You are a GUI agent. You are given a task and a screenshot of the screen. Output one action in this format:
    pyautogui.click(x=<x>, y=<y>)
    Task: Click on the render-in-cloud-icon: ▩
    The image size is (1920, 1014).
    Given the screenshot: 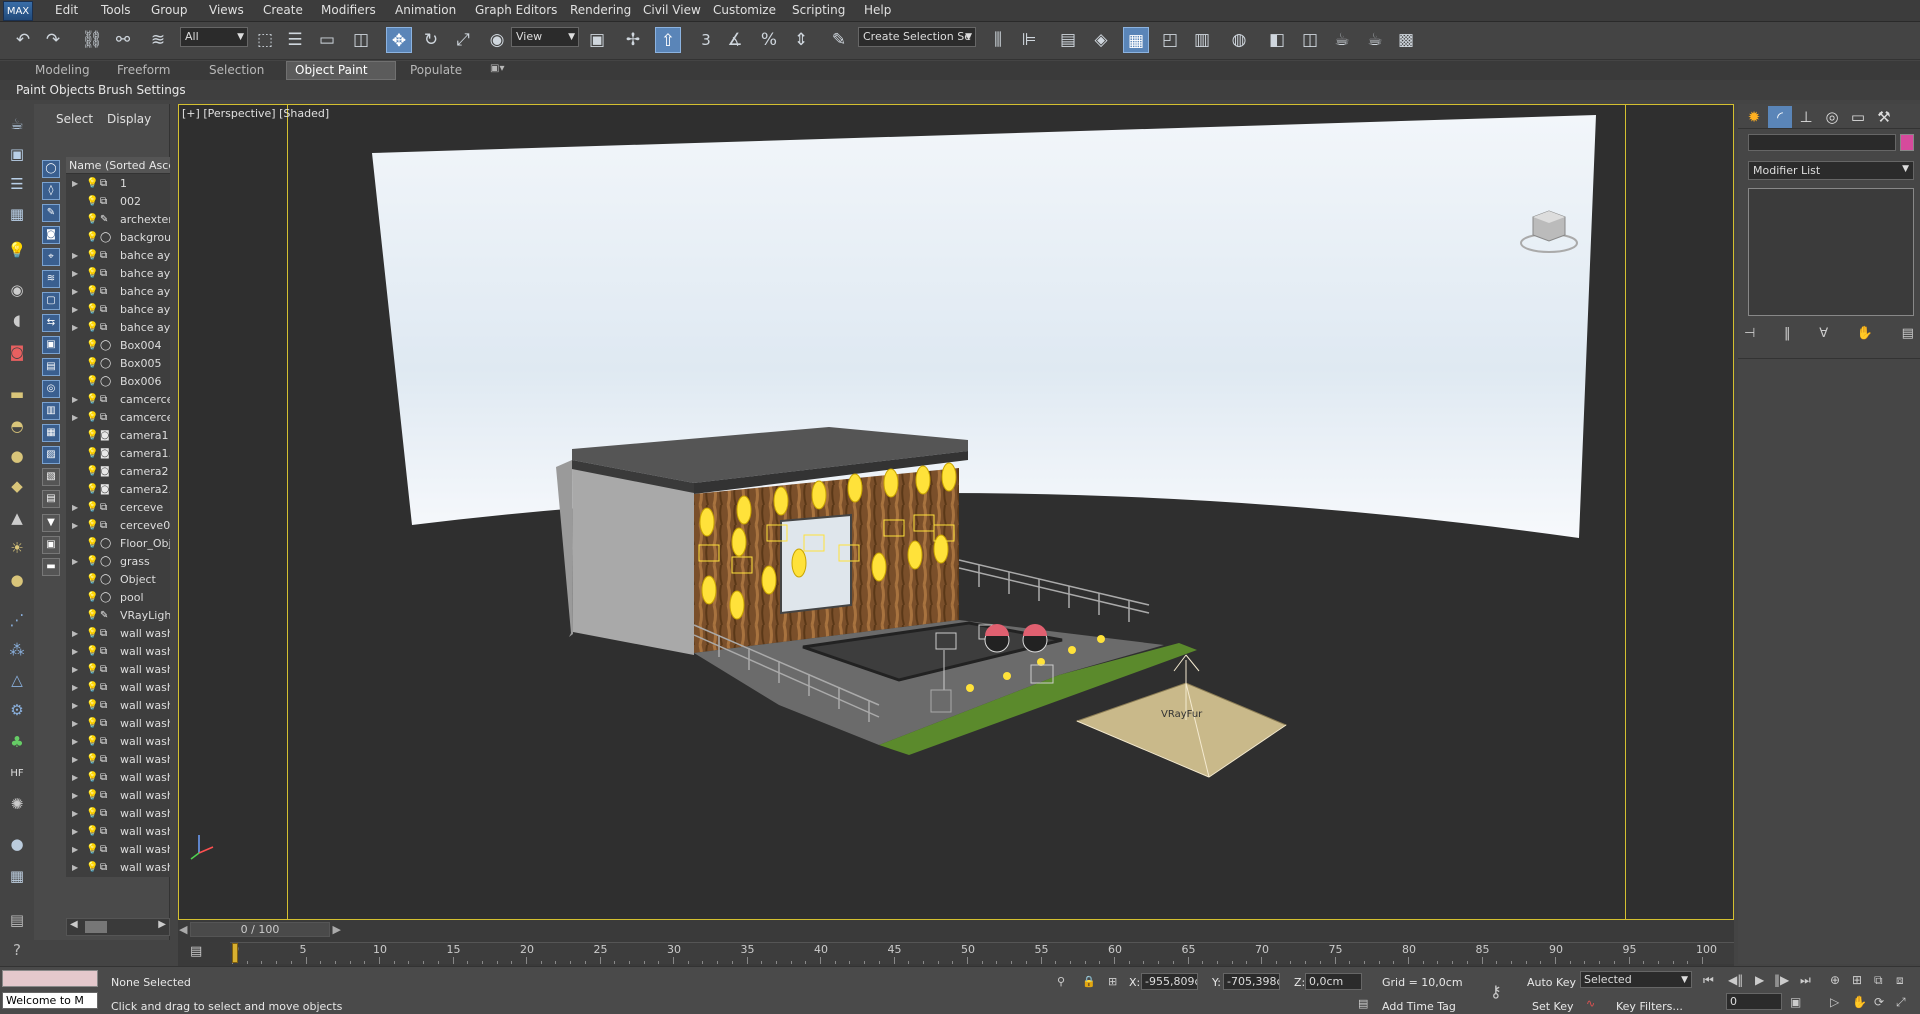 What is the action you would take?
    pyautogui.click(x=1406, y=40)
    